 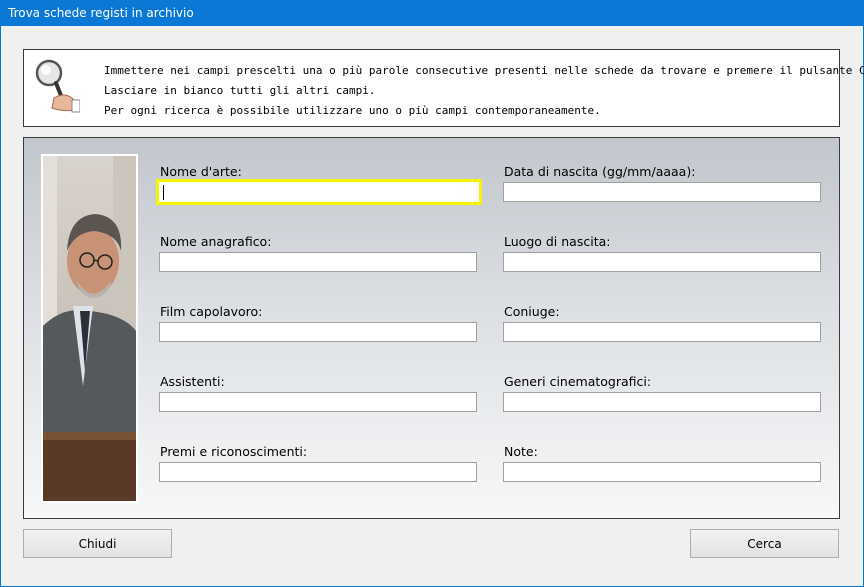 What do you see at coordinates (57, 86) in the screenshot?
I see `magnifier-icon` at bounding box center [57, 86].